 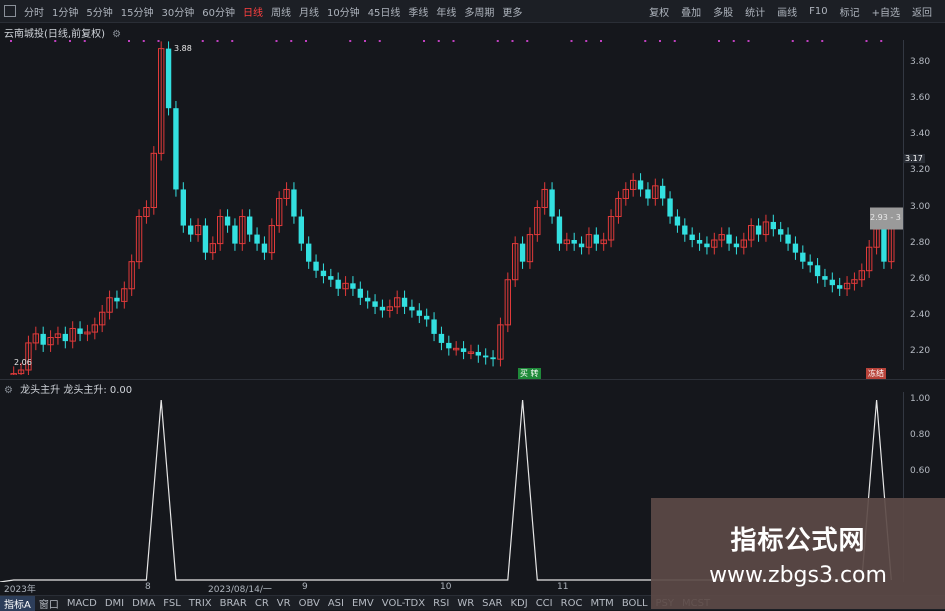 I want to click on indicator-tab: MACD, so click(x=82, y=603).